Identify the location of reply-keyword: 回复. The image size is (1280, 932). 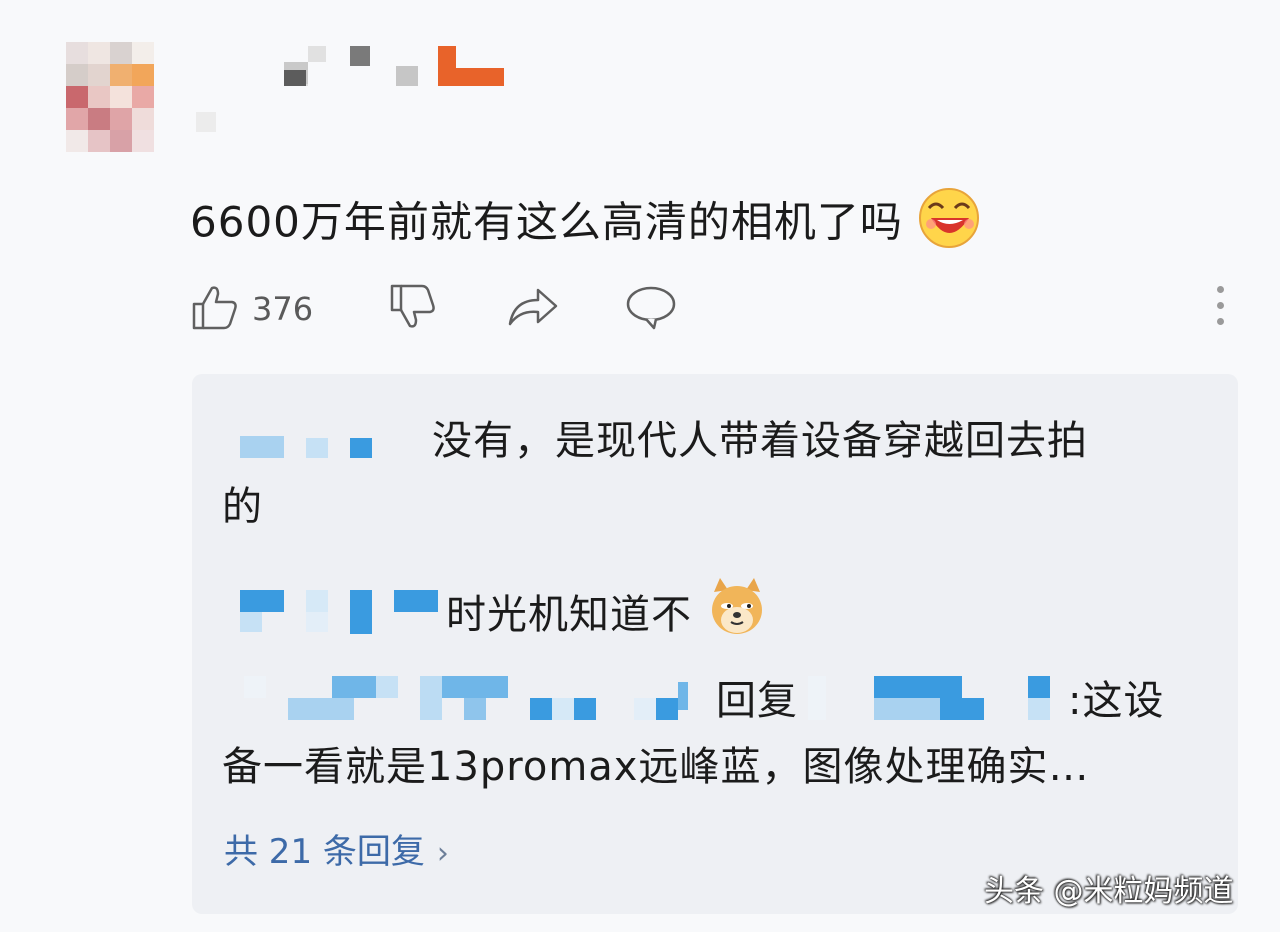
(757, 701).